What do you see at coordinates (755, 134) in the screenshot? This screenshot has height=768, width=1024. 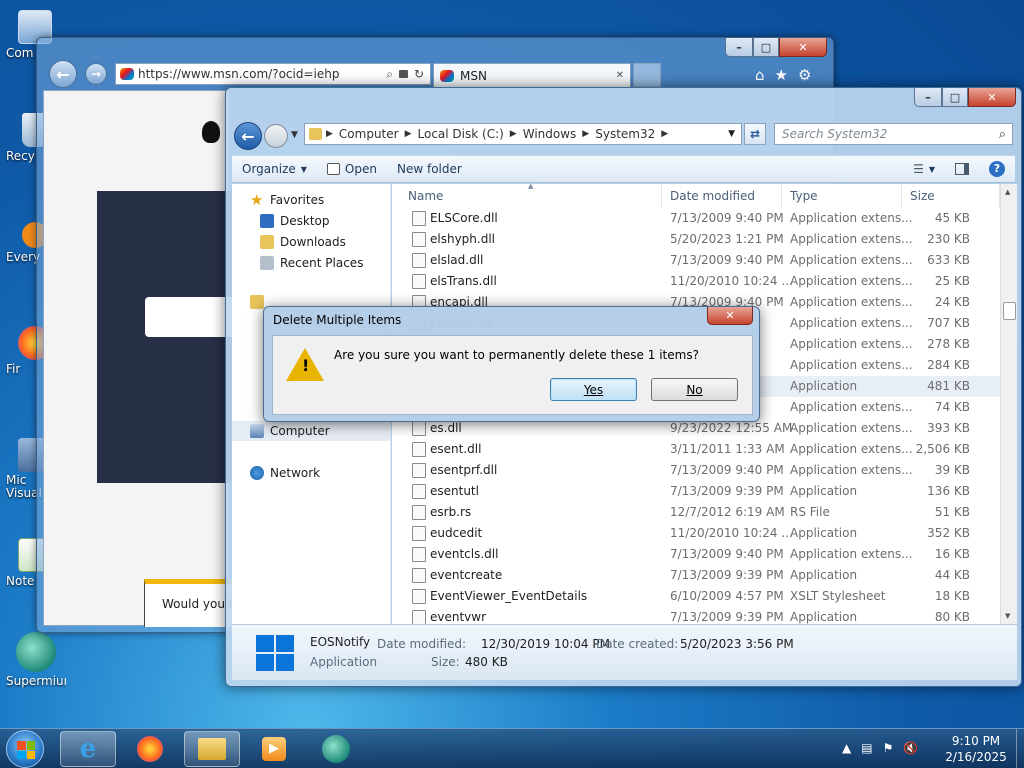 I see `refresh-button: ⇄` at bounding box center [755, 134].